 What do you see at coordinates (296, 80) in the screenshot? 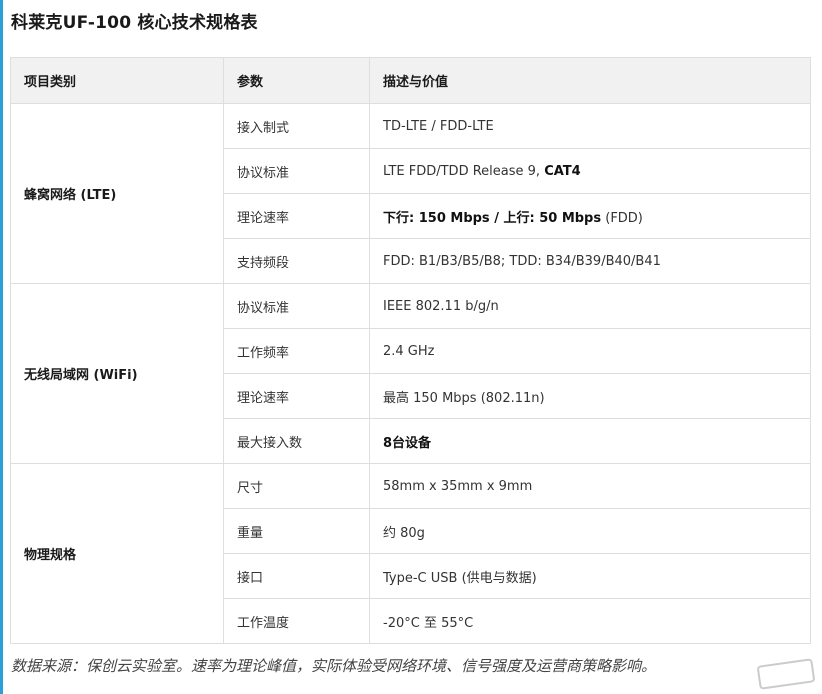
I see `column-header-param: 参数` at bounding box center [296, 80].